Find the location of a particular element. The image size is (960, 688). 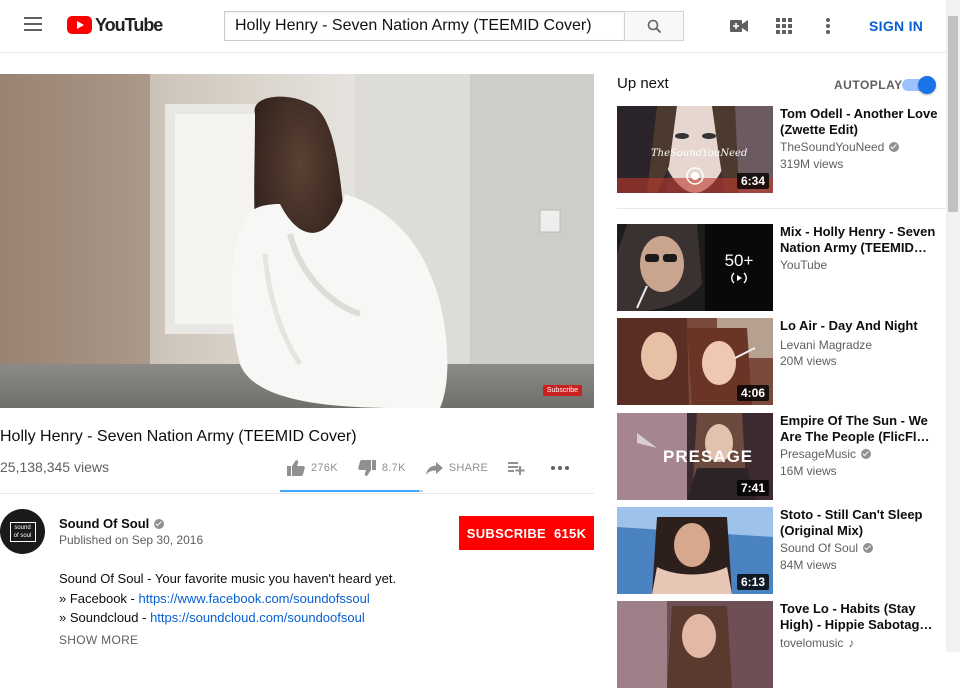

publish-date: Published on Sep 30, 2016 is located at coordinates (131, 540).